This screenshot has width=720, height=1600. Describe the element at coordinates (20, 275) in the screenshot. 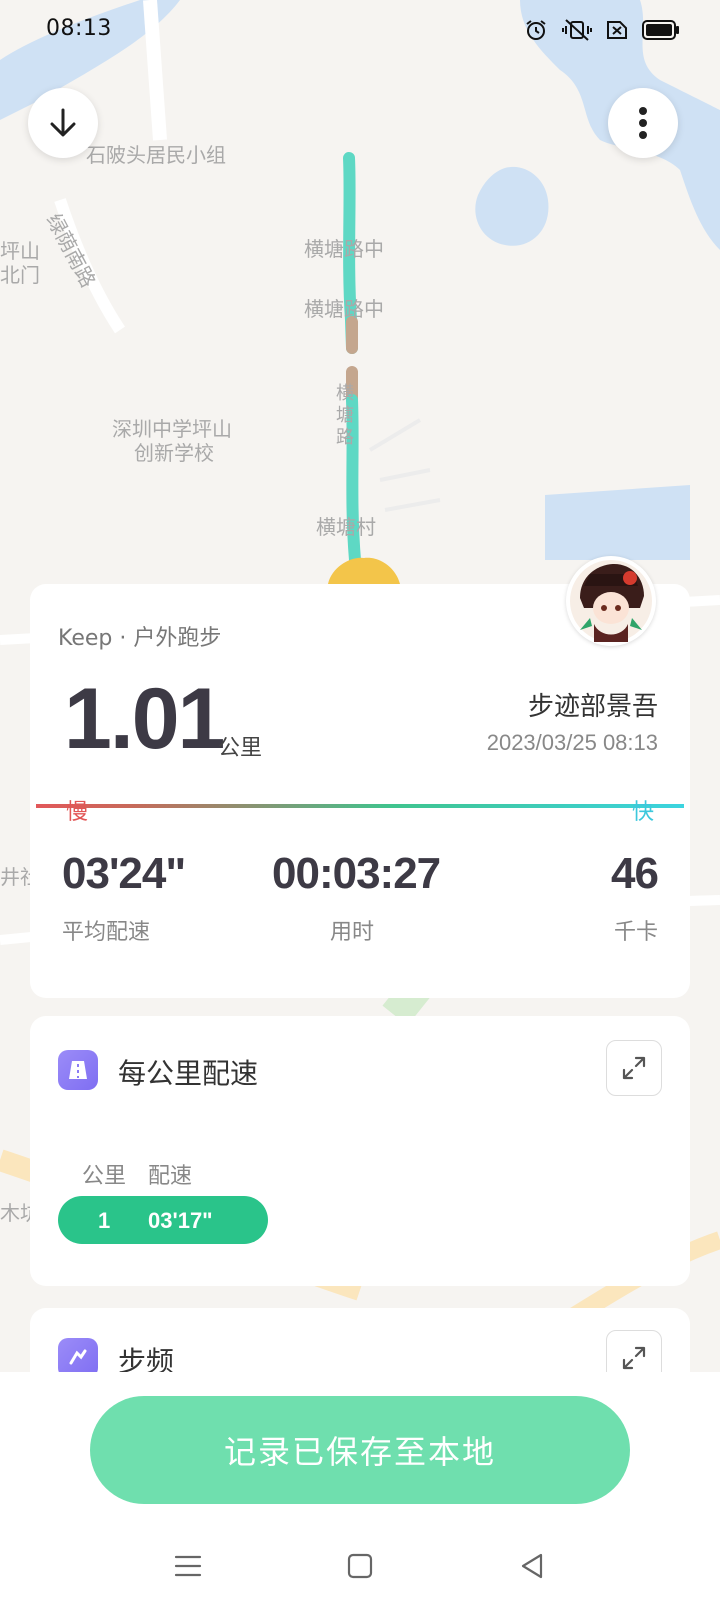

I see `map-label: 北门` at that location.